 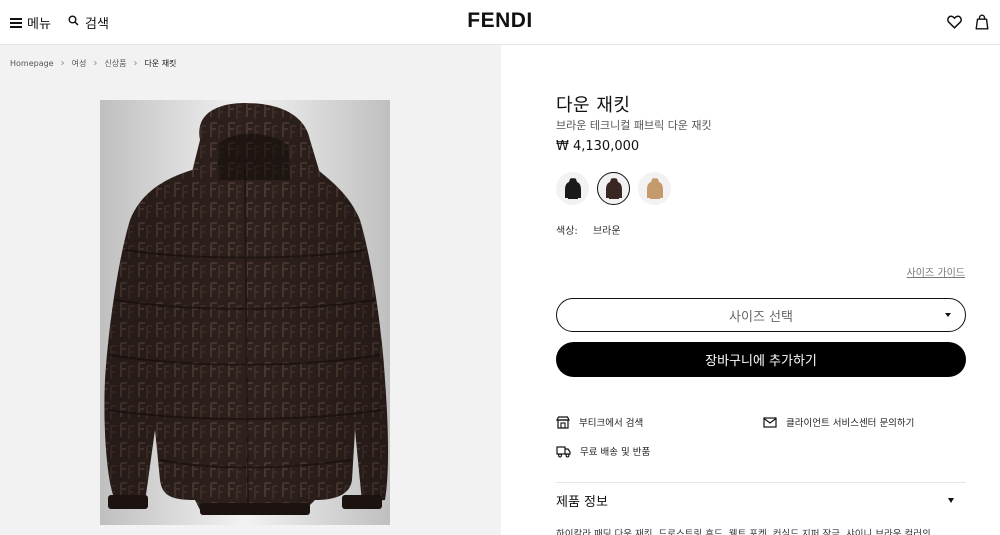 I want to click on search-button: 검색, so click(x=88, y=22).